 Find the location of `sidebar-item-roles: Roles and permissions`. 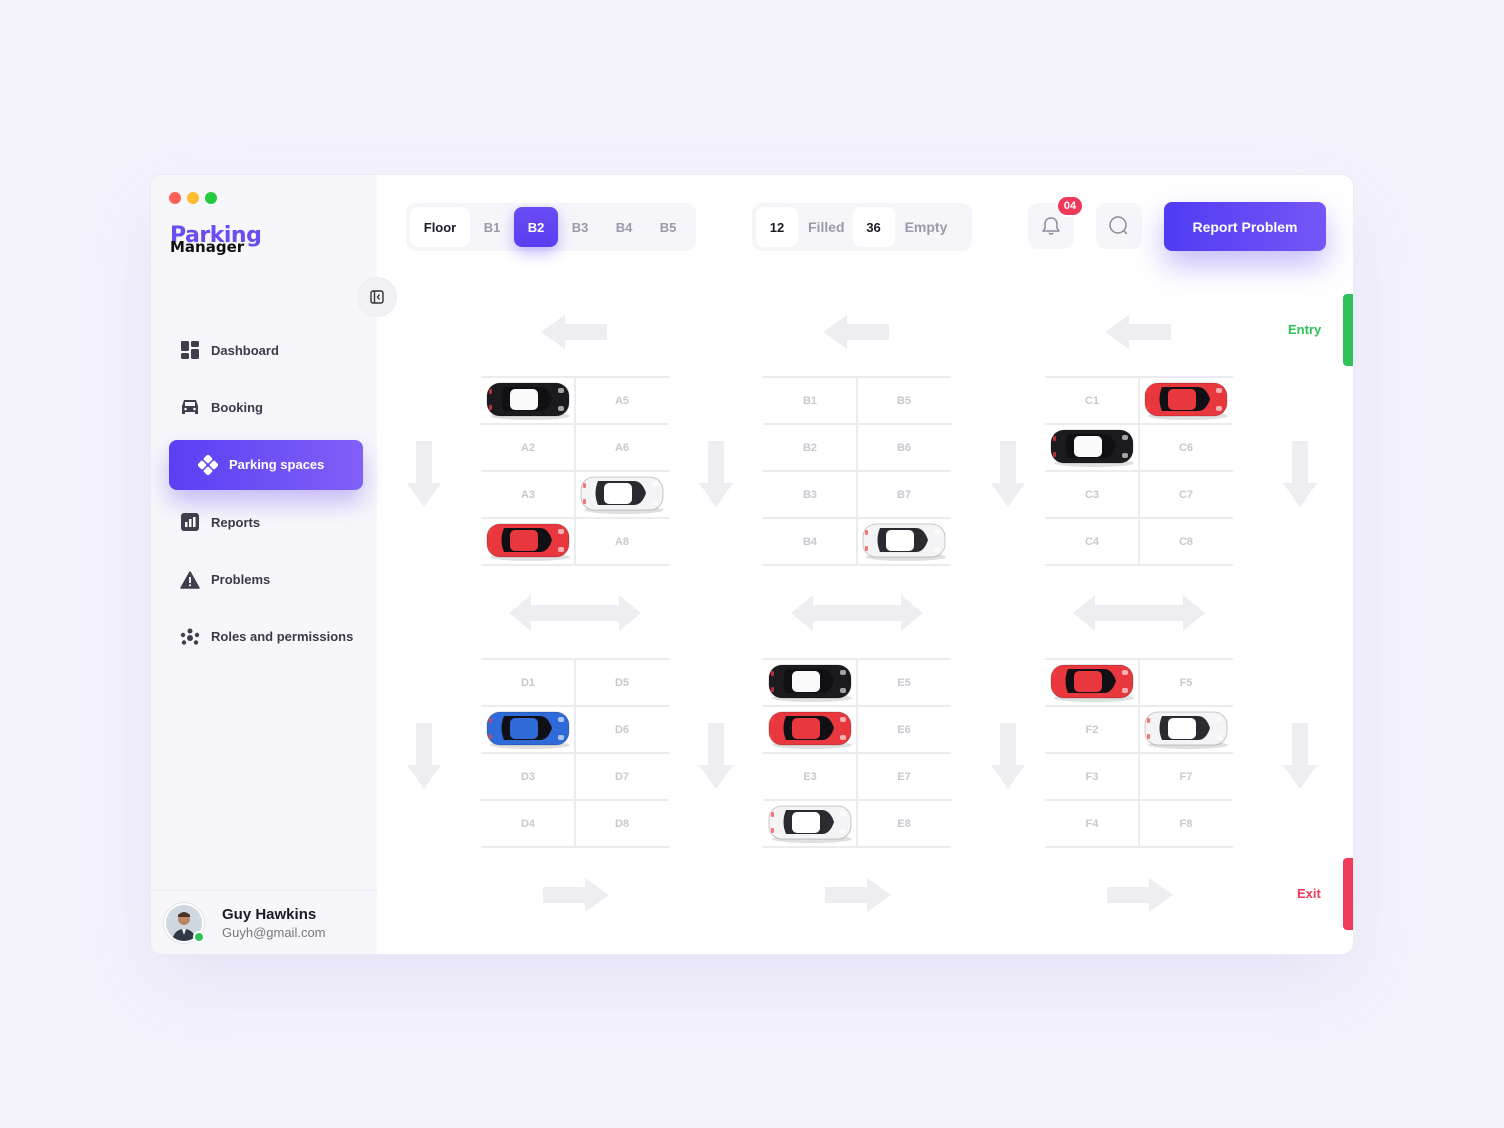

sidebar-item-roles: Roles and permissions is located at coordinates (266, 637).